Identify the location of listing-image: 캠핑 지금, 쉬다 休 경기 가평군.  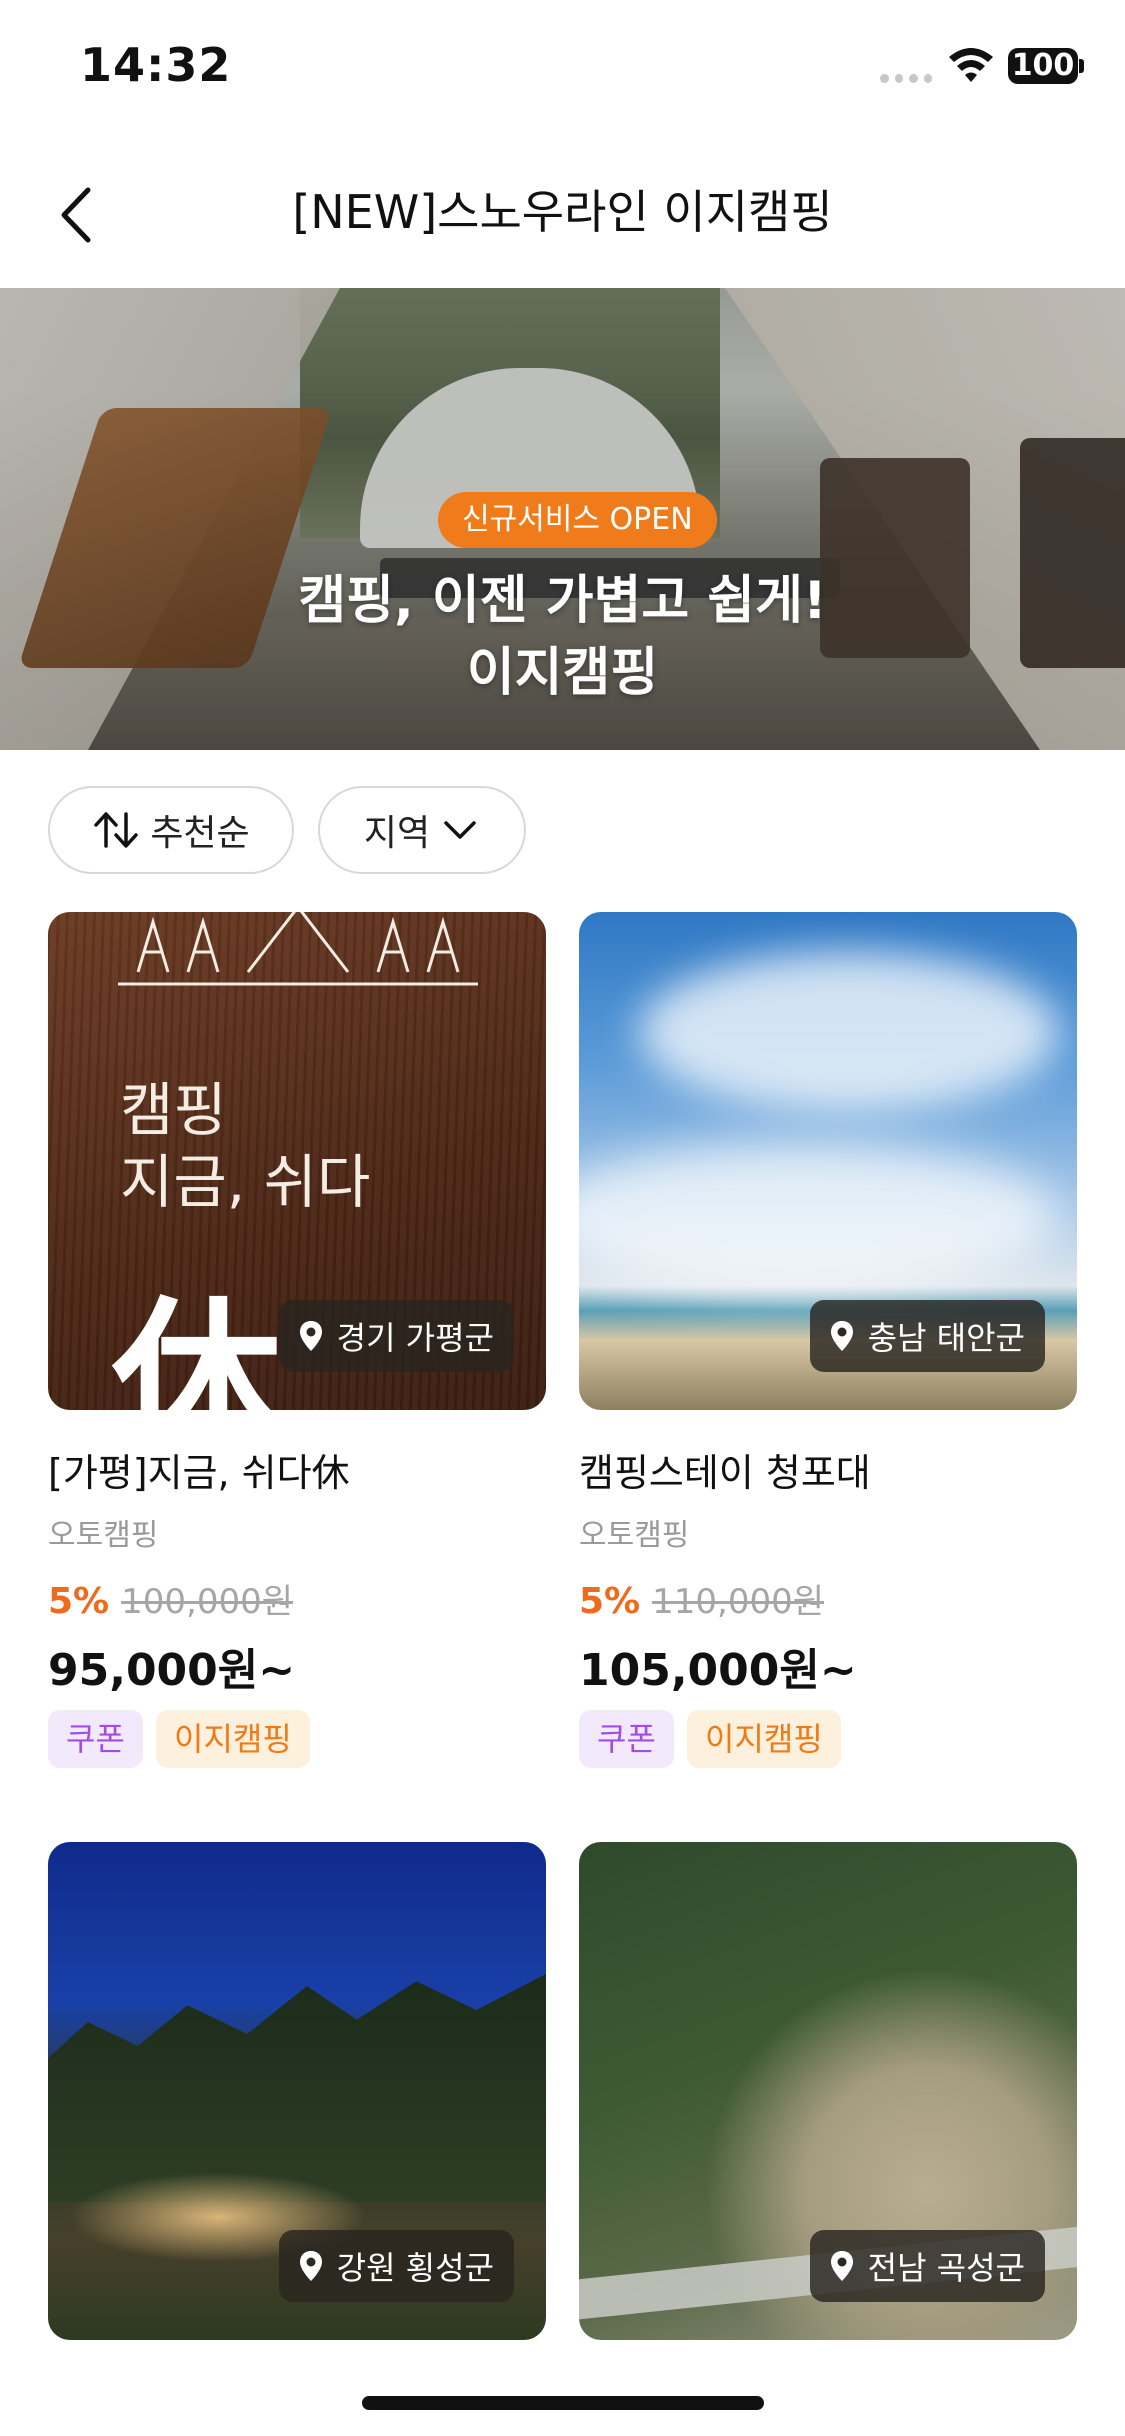
(297, 1161).